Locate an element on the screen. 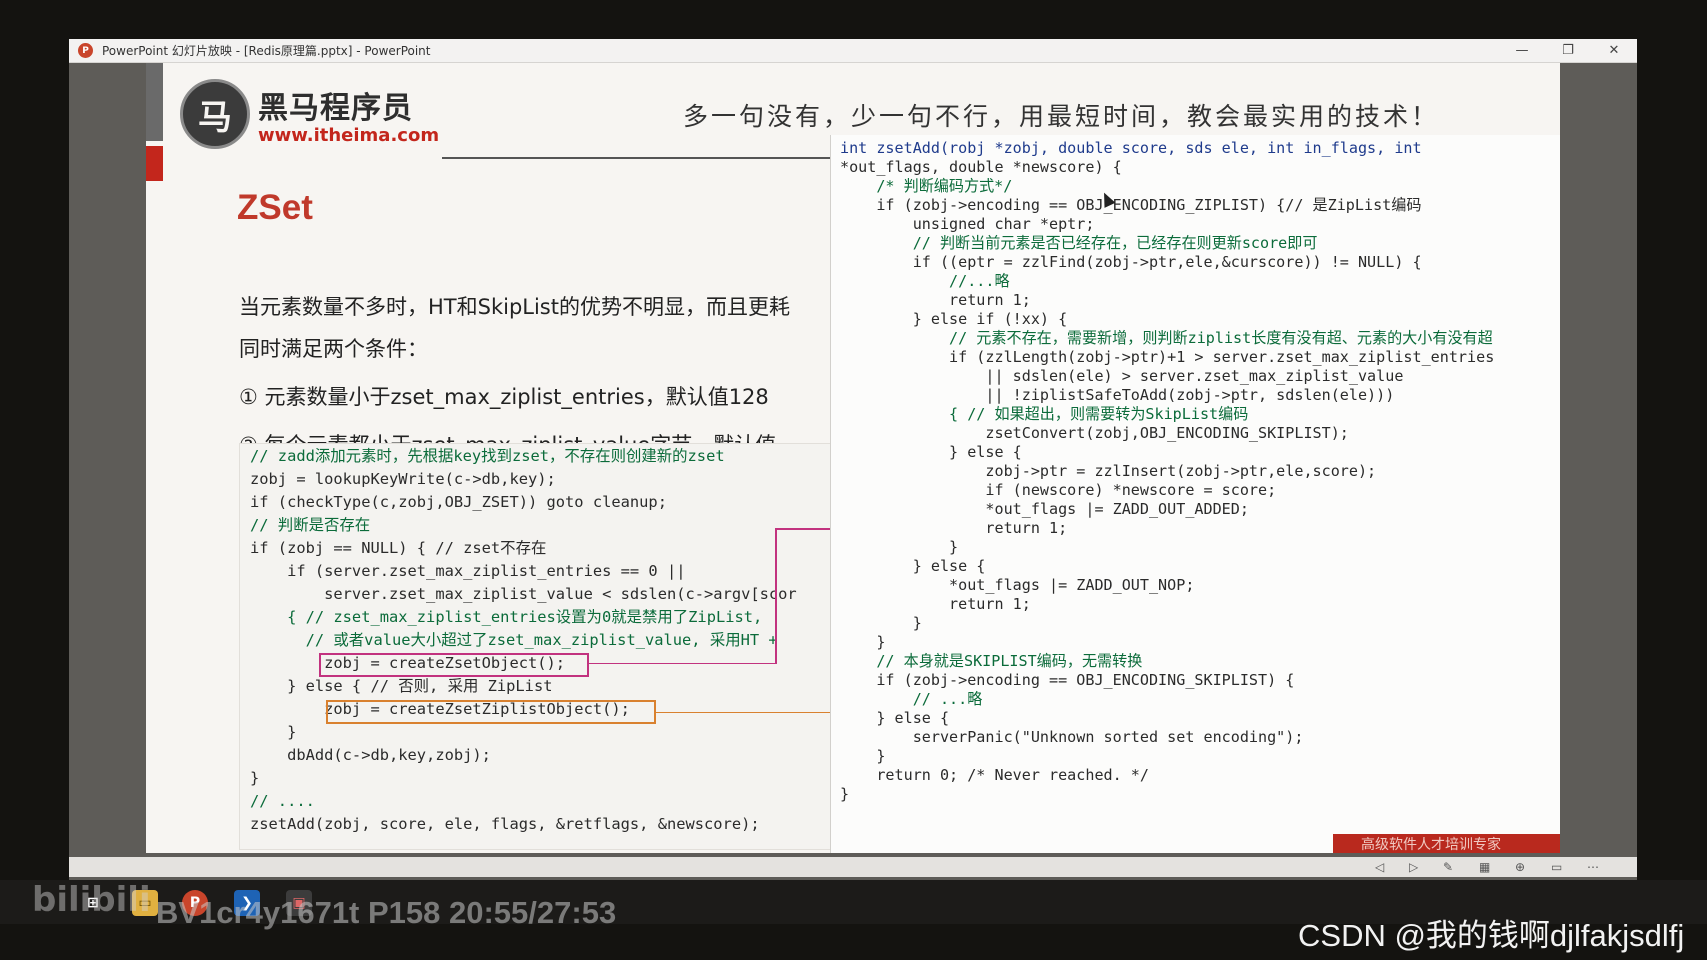  slideshow-toolbar: ◁ ▷ ✎ ▦ ⊕ ▭ ⋯ is located at coordinates (853, 867).